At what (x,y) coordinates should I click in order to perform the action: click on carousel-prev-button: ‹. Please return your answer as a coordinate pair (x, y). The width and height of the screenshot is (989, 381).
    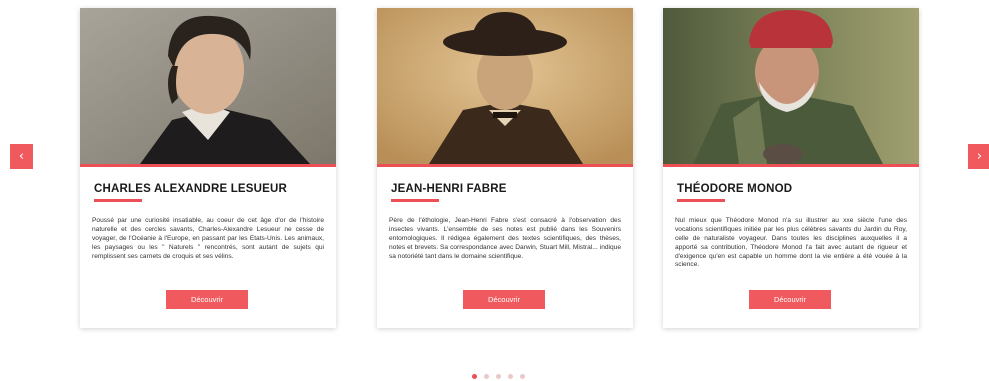
    Looking at the image, I should click on (21, 156).